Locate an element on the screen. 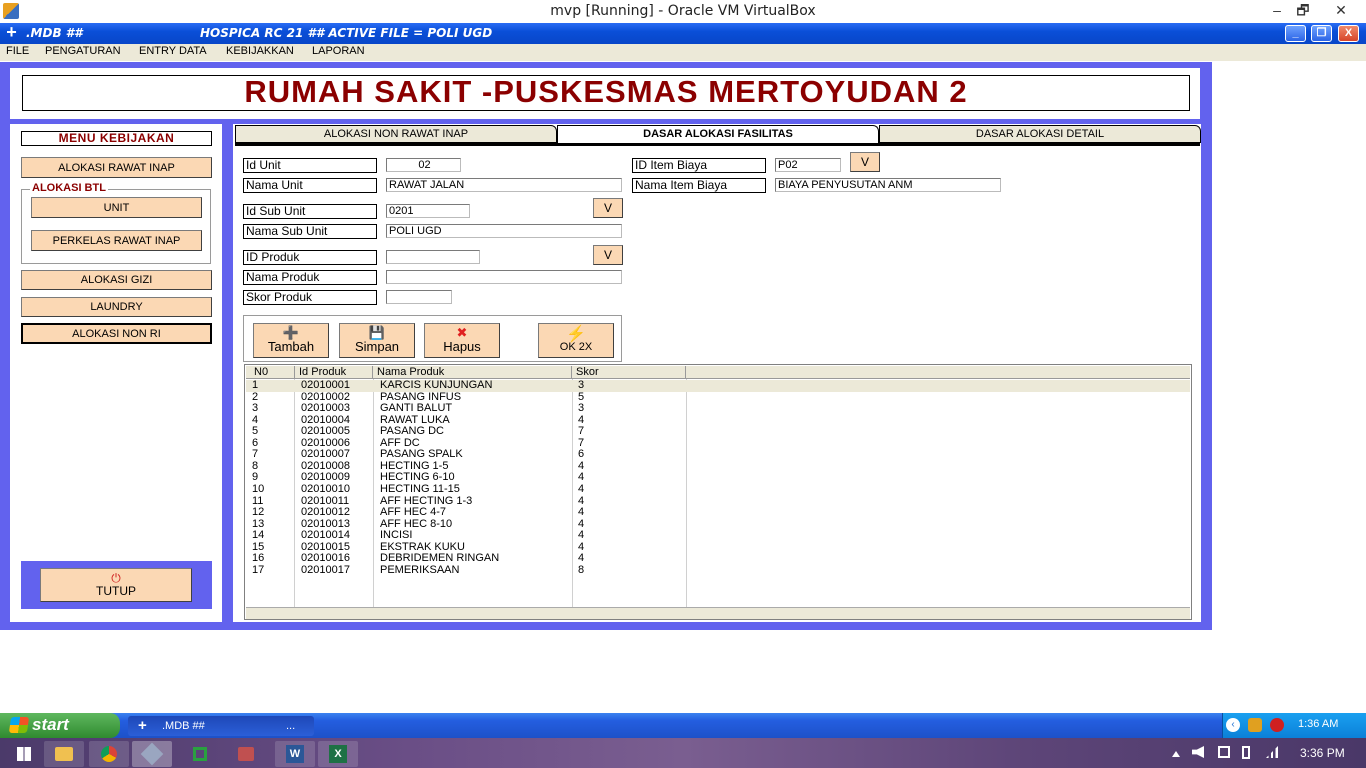 This screenshot has height=768, width=1366. simpan-label: Simpan is located at coordinates (377, 346).